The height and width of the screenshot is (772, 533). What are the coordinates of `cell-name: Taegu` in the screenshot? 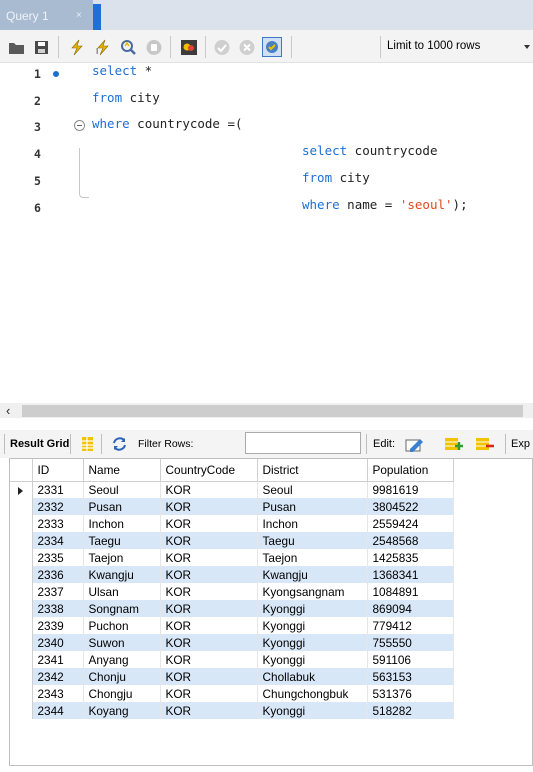 It's located at (122, 540).